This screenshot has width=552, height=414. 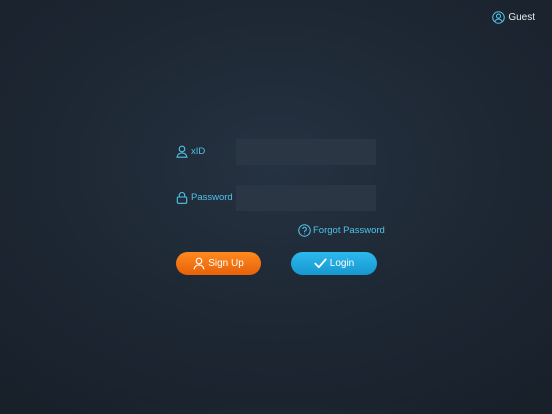 I want to click on forgot-password-link: Forgot Password, so click(x=341, y=230).